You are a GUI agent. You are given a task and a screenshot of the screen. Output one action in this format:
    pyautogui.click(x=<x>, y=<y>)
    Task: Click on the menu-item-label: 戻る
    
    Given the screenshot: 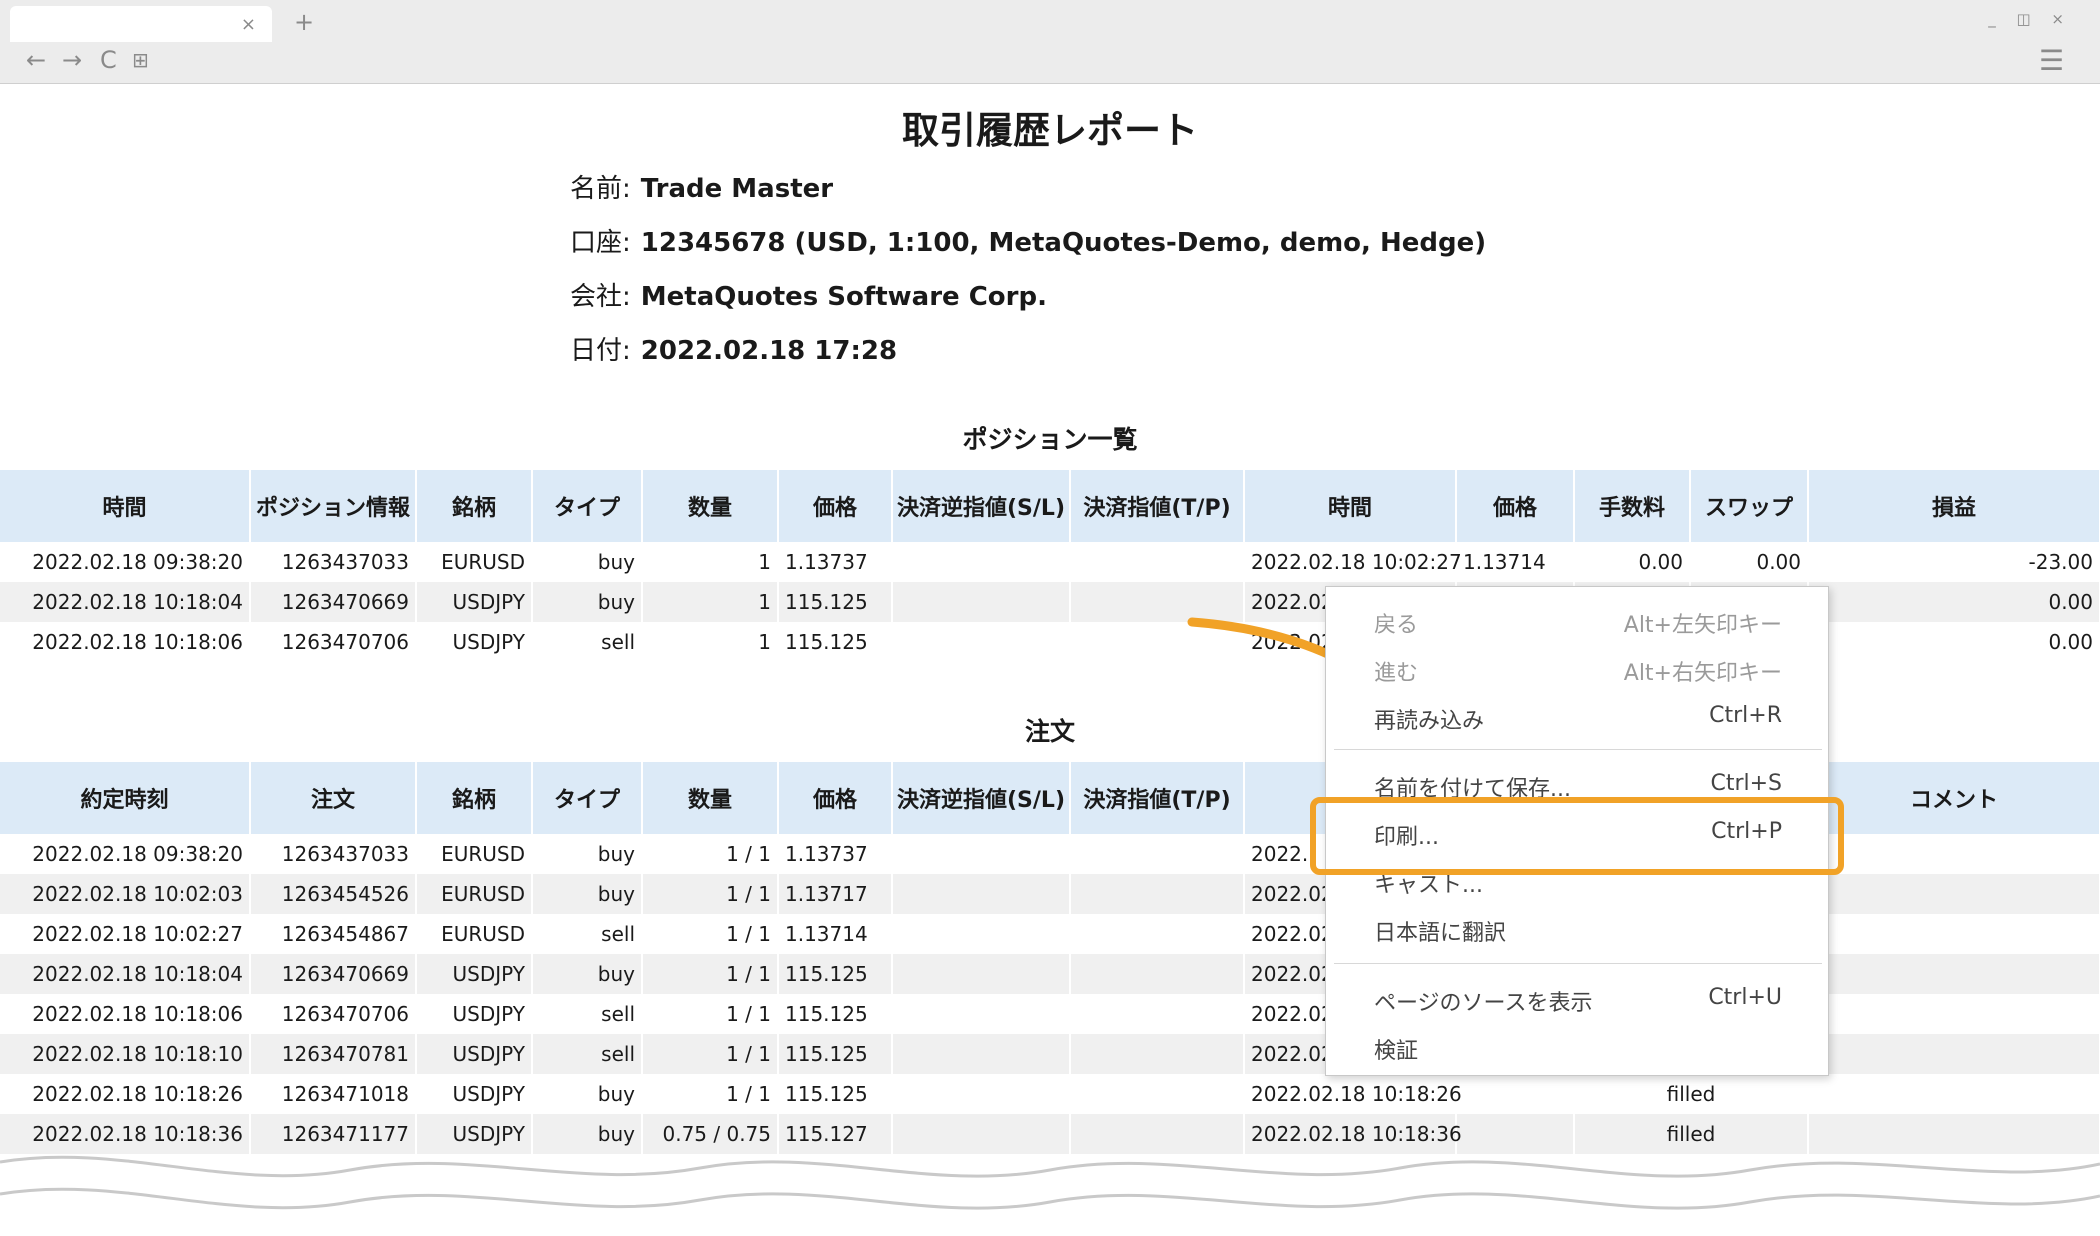 What is the action you would take?
    pyautogui.click(x=1396, y=625)
    